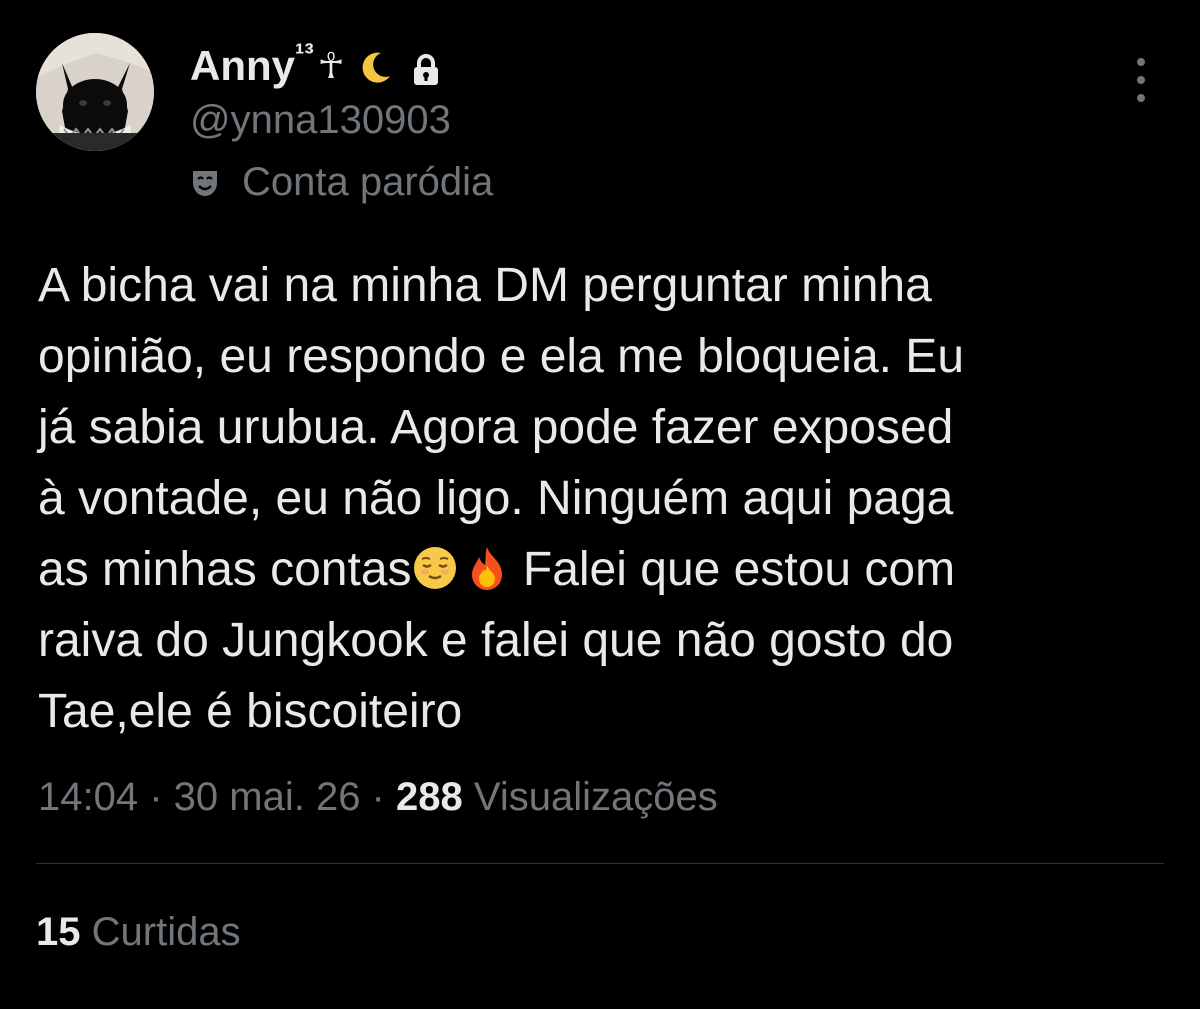 Image resolution: width=1200 pixels, height=1009 pixels. I want to click on likes-link: 15 Curtidas, so click(138, 932).